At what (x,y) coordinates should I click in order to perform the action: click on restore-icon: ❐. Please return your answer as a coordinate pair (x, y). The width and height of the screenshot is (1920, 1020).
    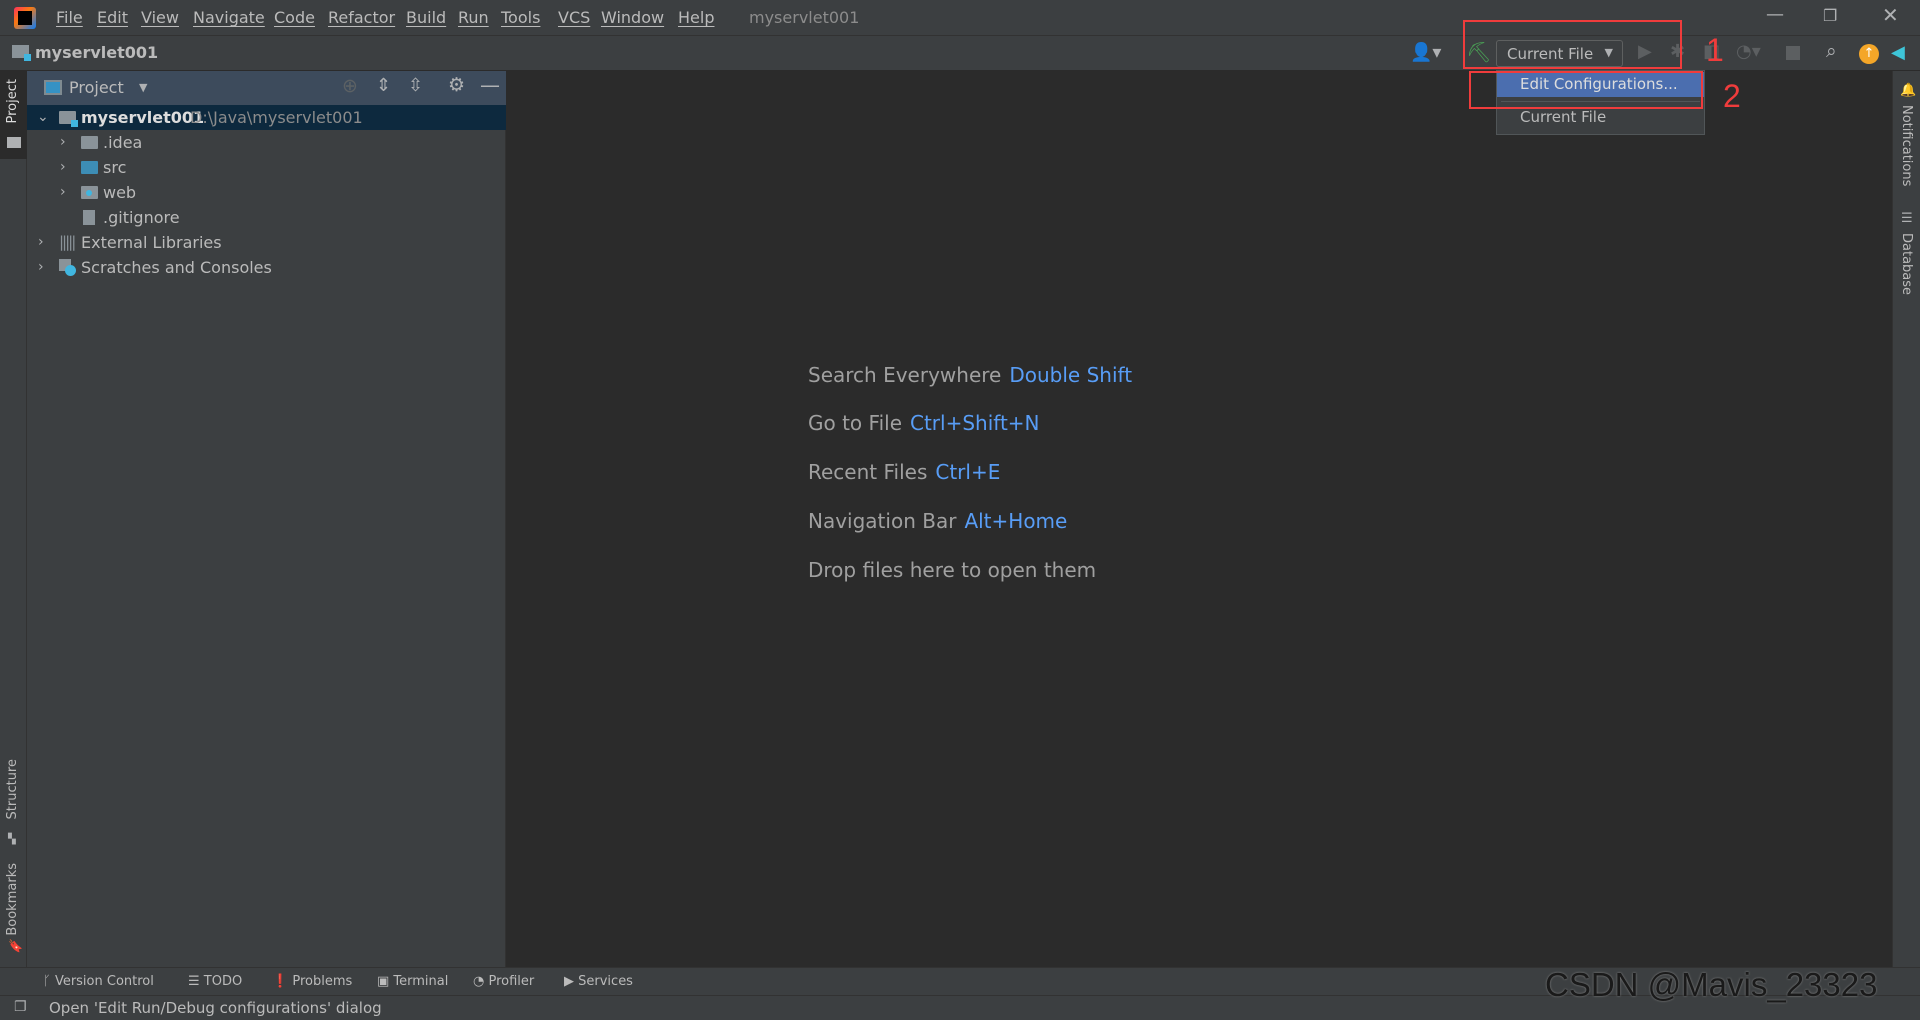
    Looking at the image, I should click on (1830, 15).